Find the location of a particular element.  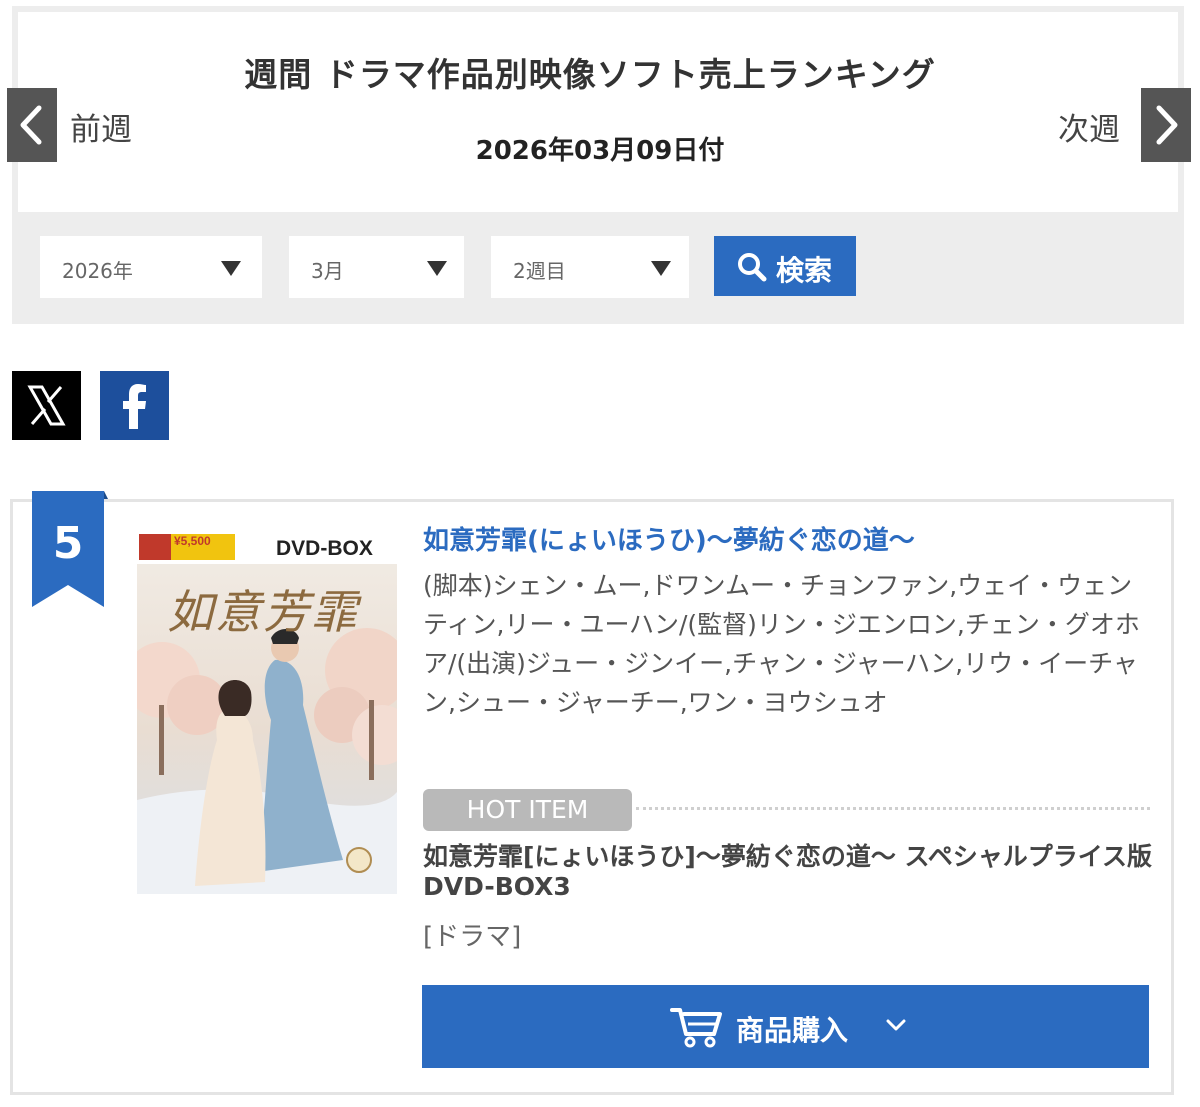

search-icon is located at coordinates (752, 267).